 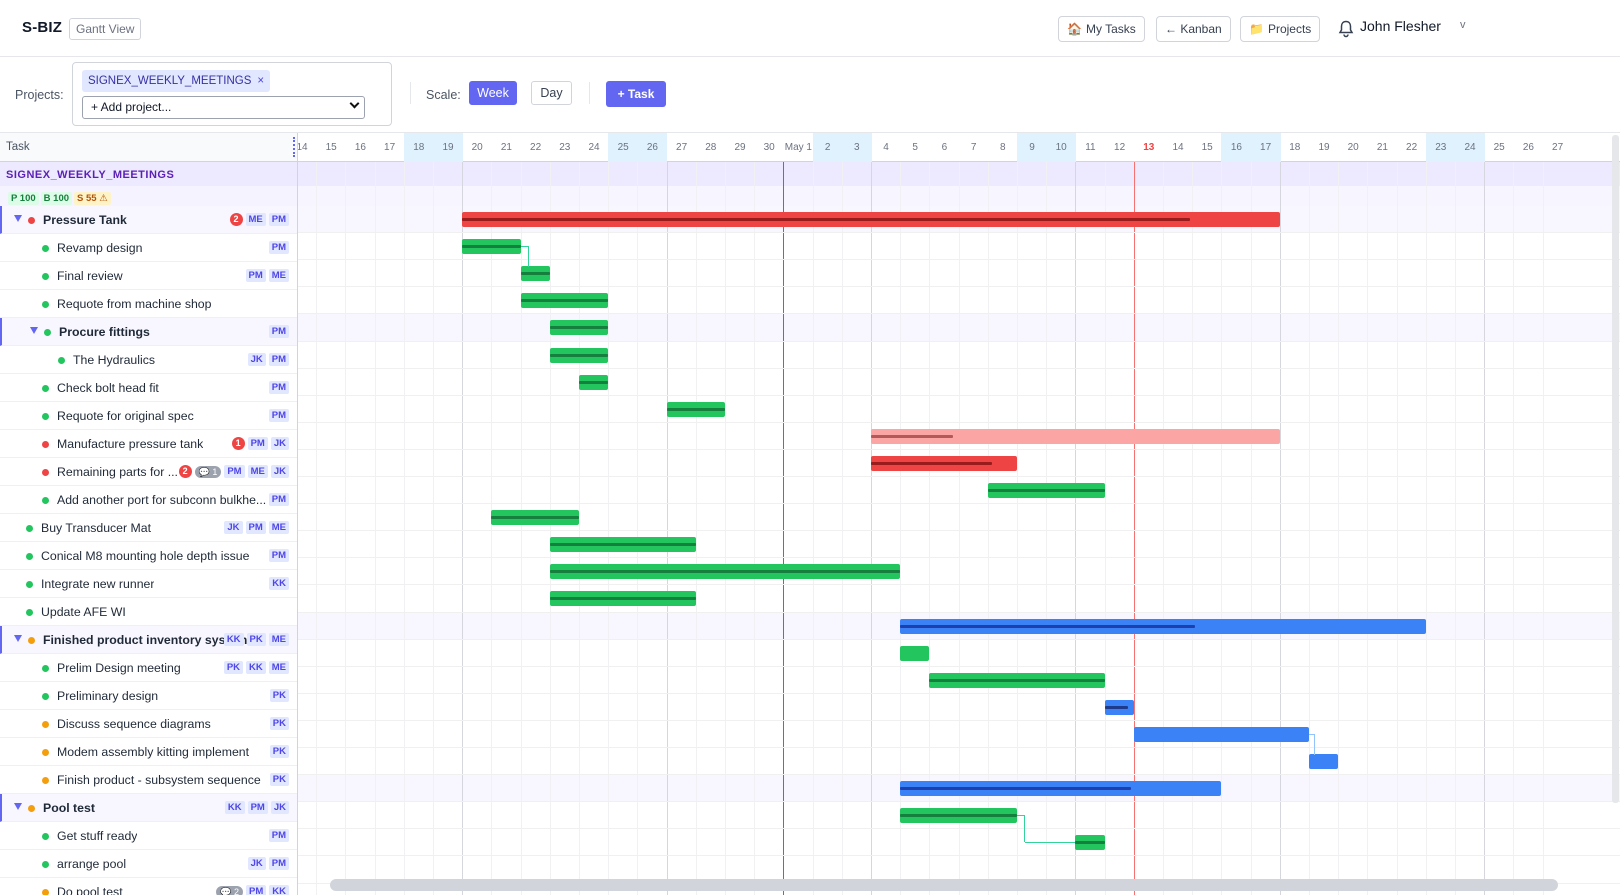 I want to click on task-group-row: Pressure Tank 2 ME PM, so click(x=148, y=220).